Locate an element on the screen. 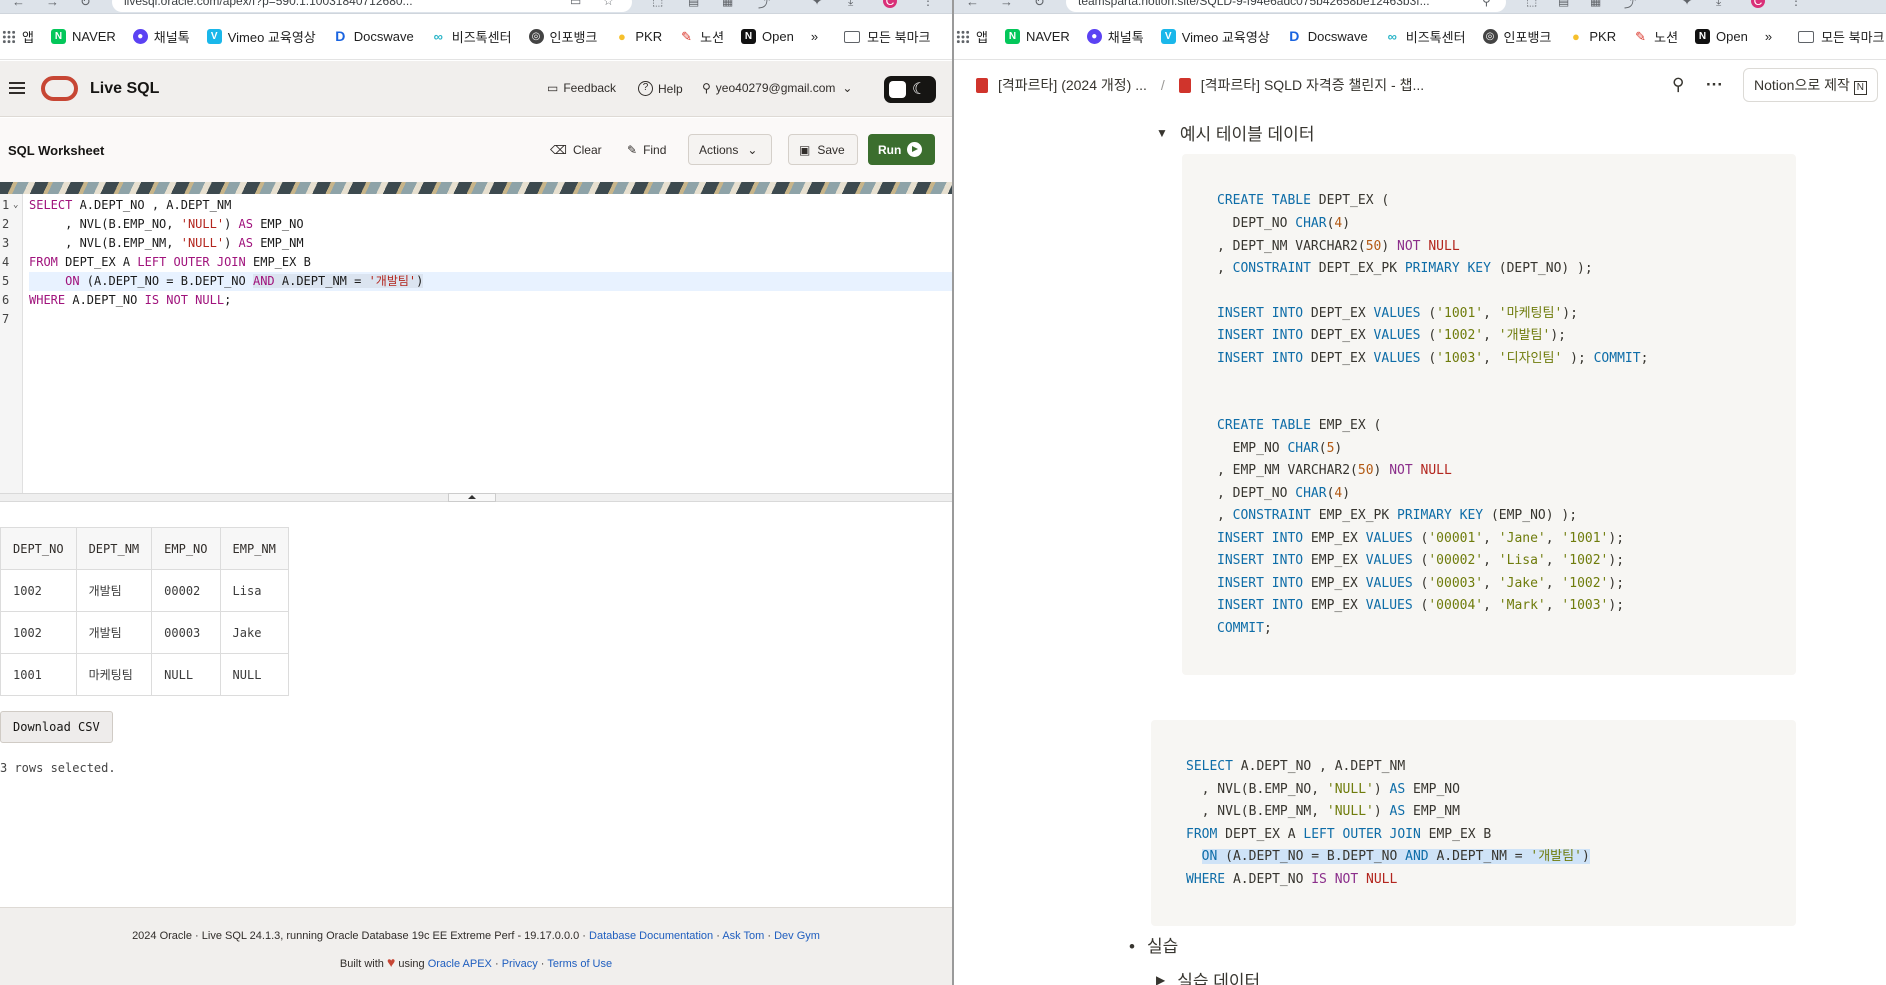  menu-icon is located at coordinates (17, 88).